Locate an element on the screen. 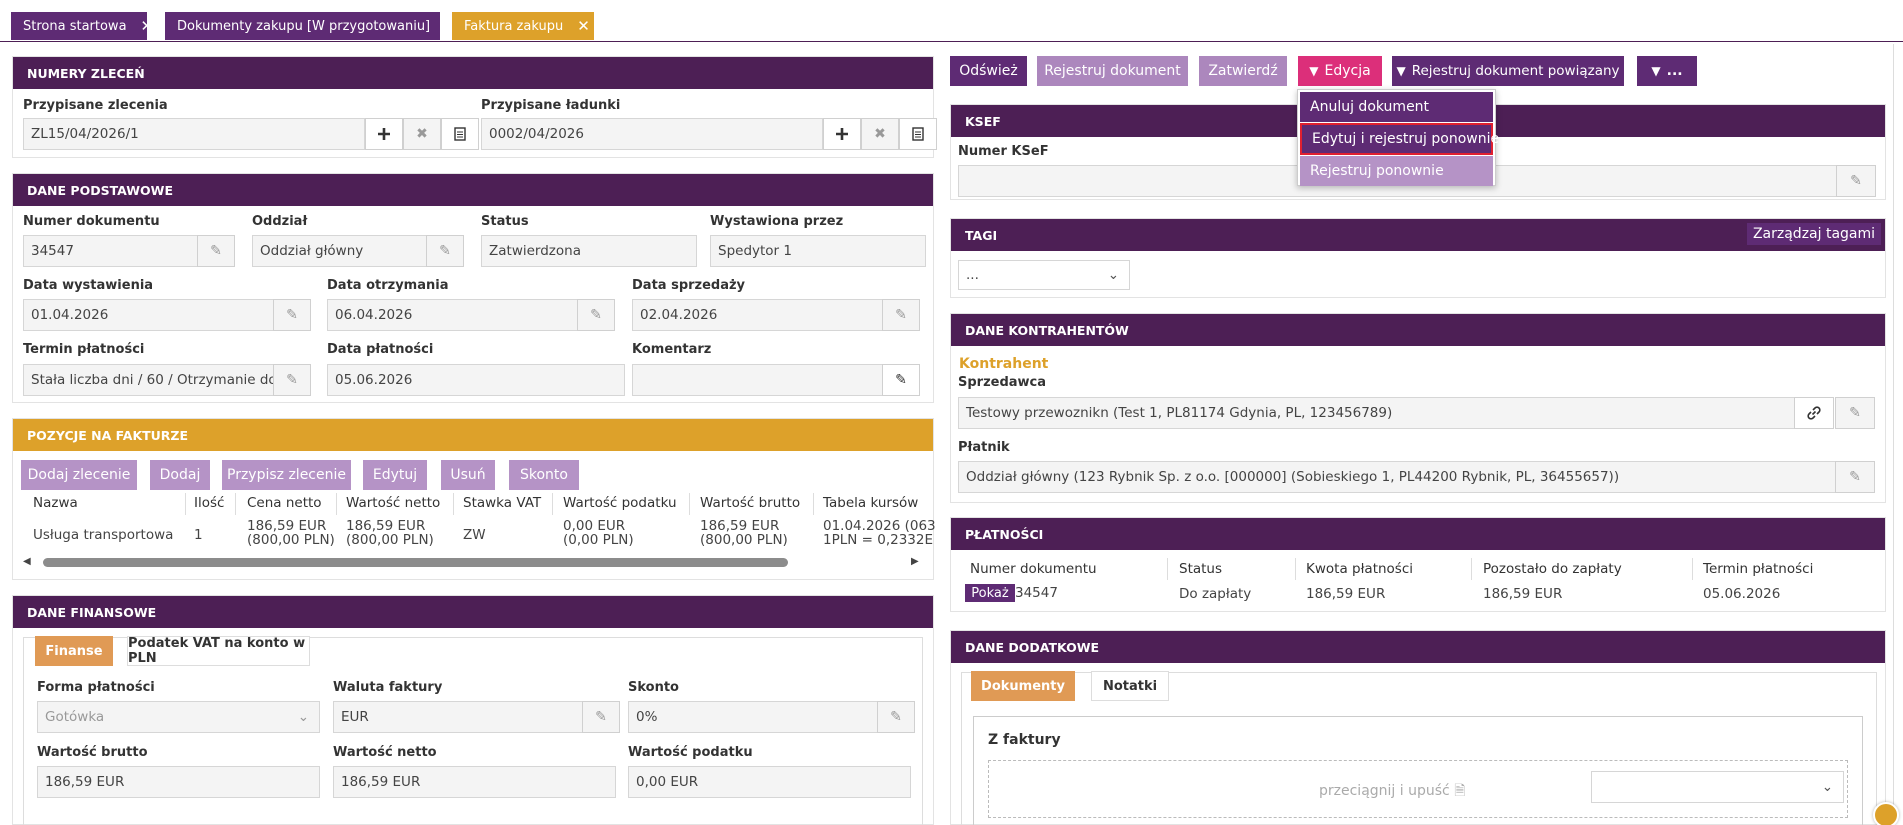 The width and height of the screenshot is (1903, 825). menu-item-rejestruj-ponownie: Rejestruj ponownie is located at coordinates (1396, 171).